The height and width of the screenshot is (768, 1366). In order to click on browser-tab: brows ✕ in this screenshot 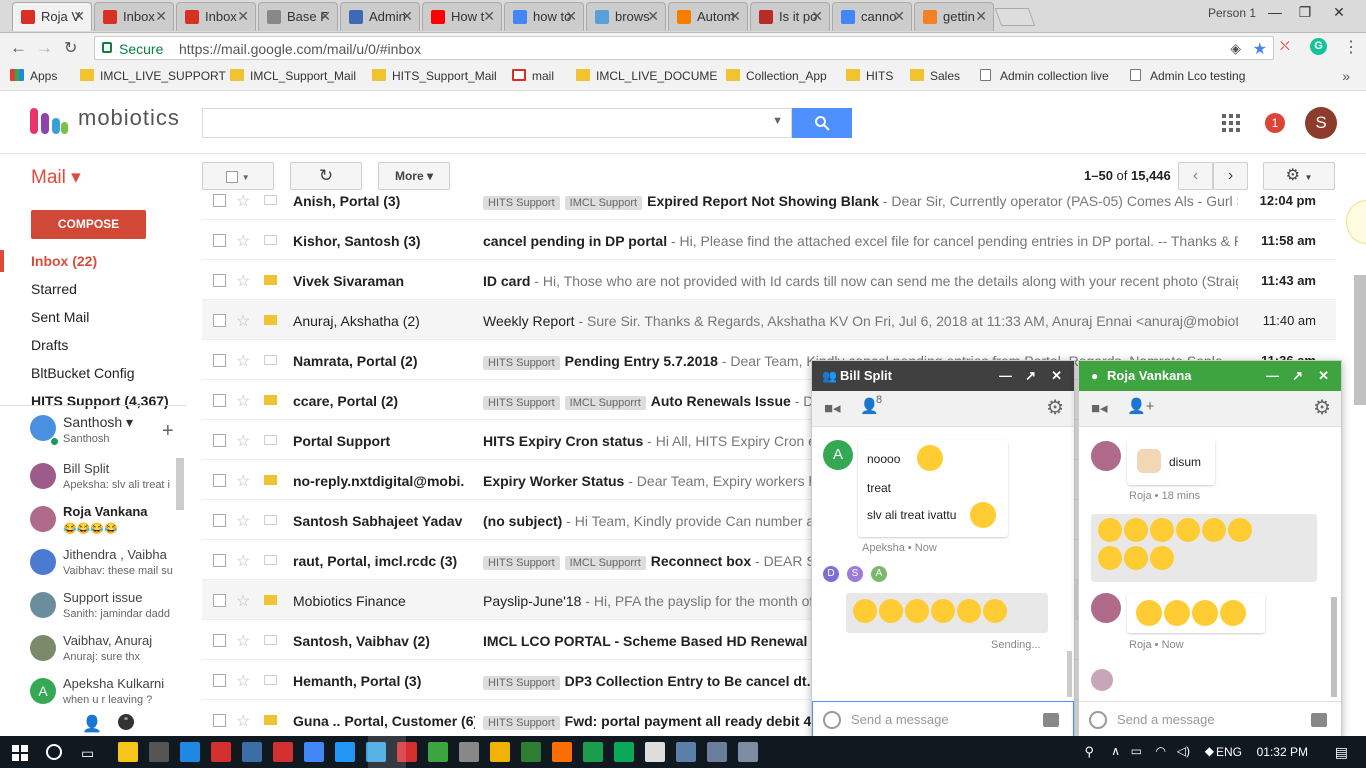, I will do `click(626, 16)`.